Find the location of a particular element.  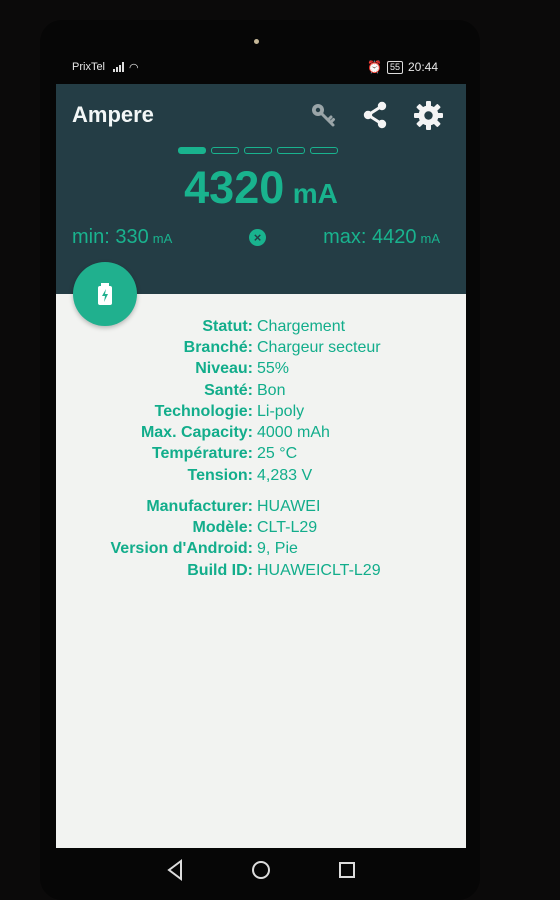

back-button is located at coordinates (175, 870).